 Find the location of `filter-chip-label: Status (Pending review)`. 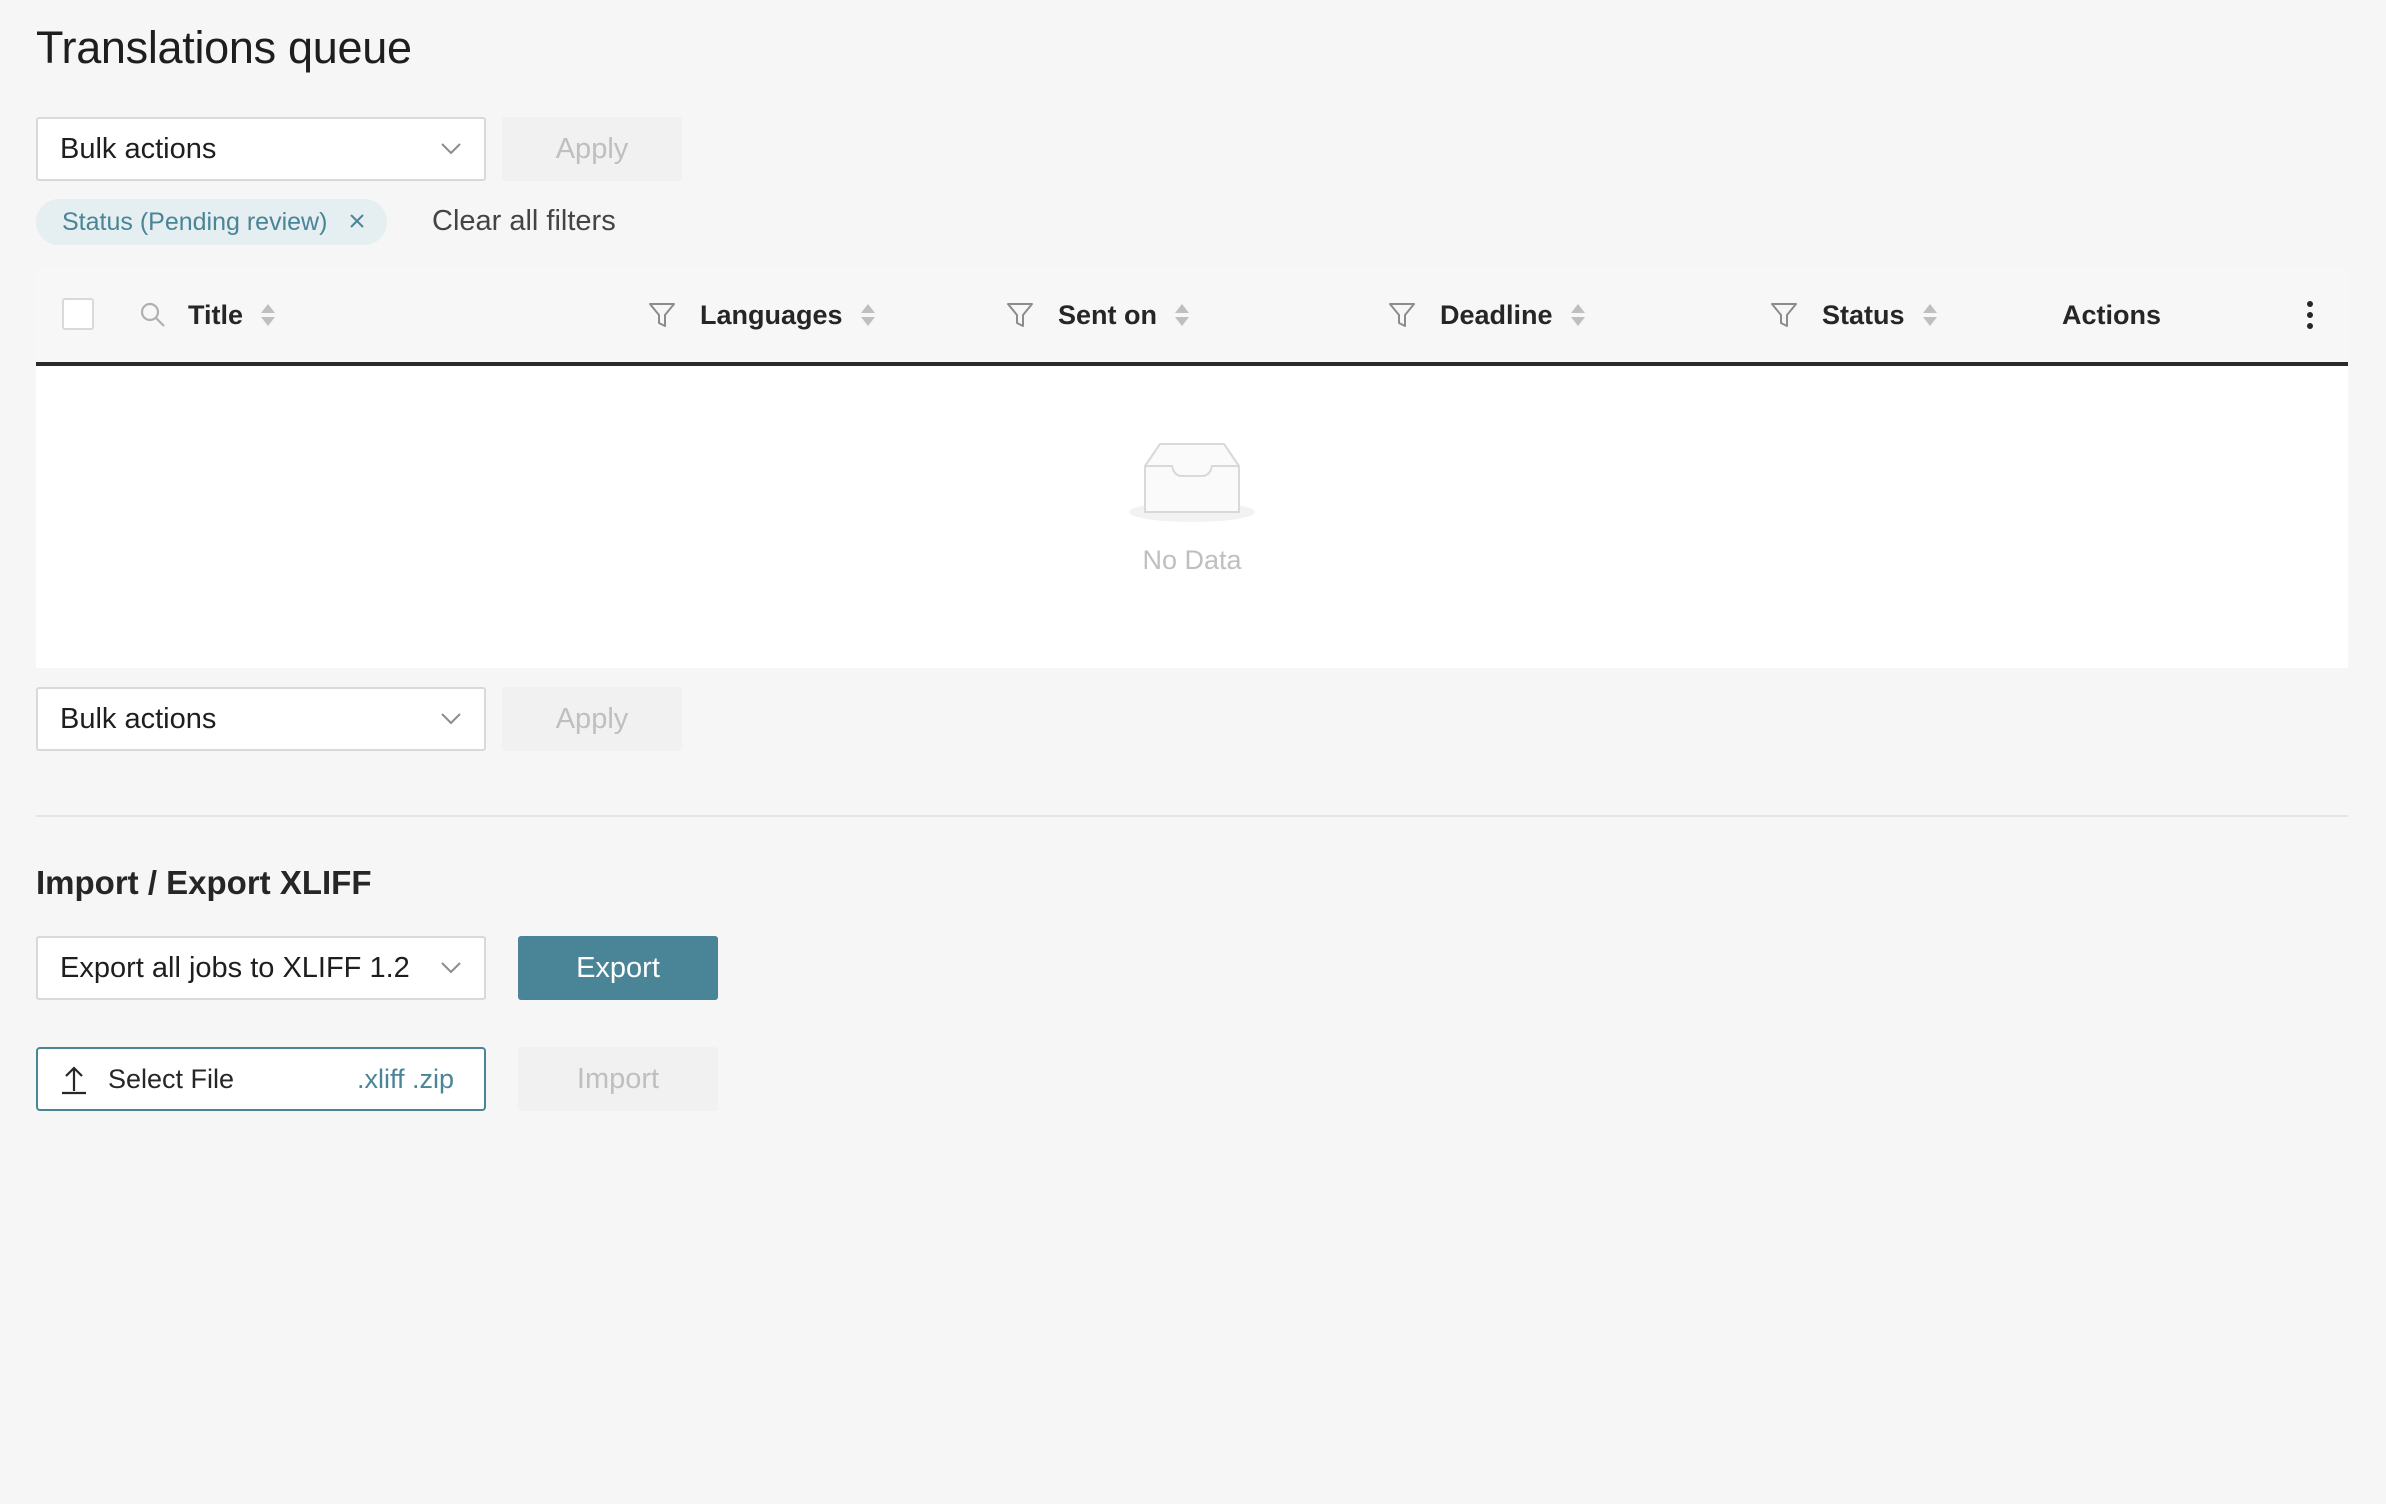

filter-chip-label: Status (Pending review) is located at coordinates (195, 221).